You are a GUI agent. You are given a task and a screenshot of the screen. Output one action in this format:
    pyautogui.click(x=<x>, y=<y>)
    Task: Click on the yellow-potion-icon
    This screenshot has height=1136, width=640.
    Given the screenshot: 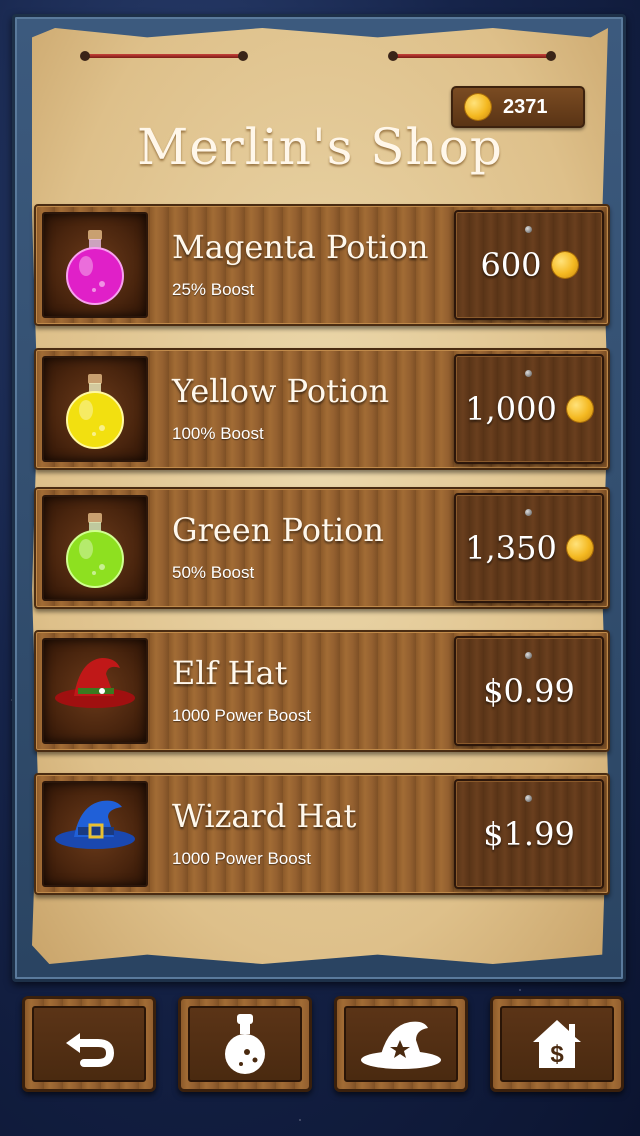 What is the action you would take?
    pyautogui.click(x=95, y=409)
    